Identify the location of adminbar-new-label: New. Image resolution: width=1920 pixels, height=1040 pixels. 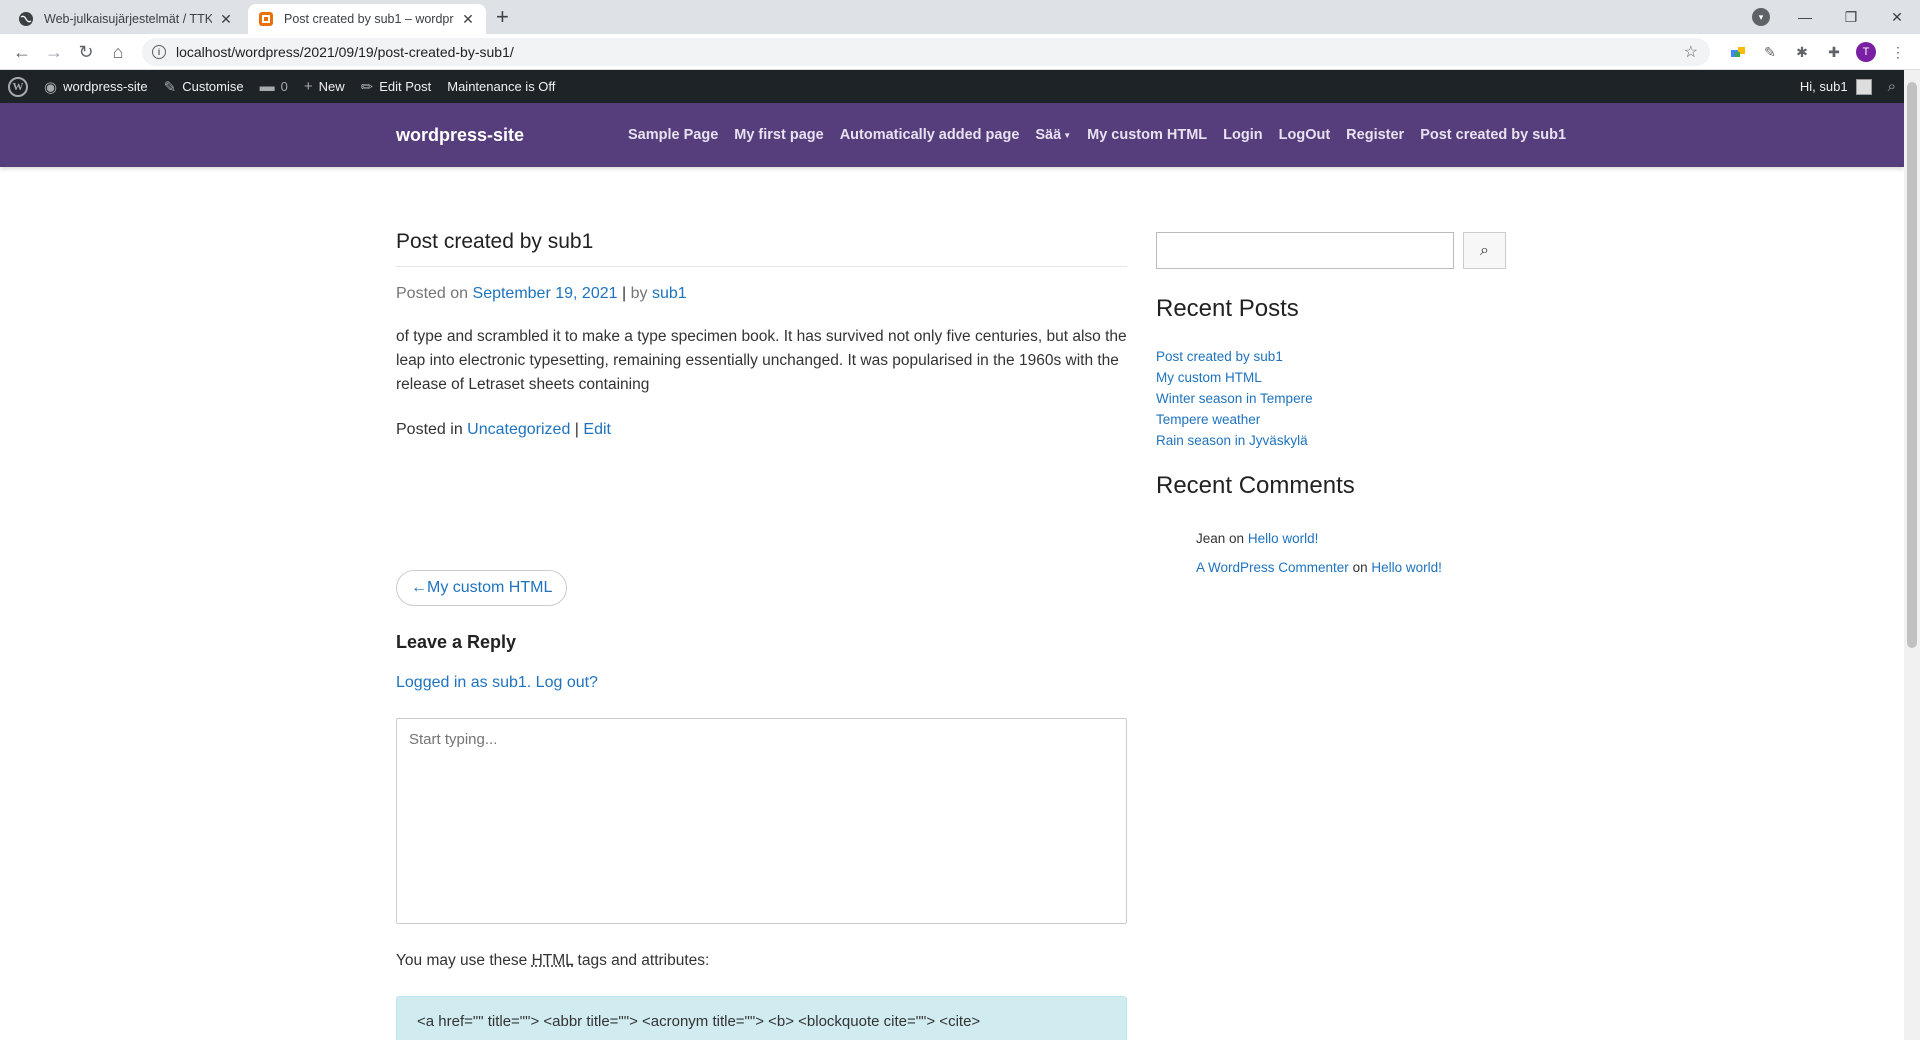
(331, 86).